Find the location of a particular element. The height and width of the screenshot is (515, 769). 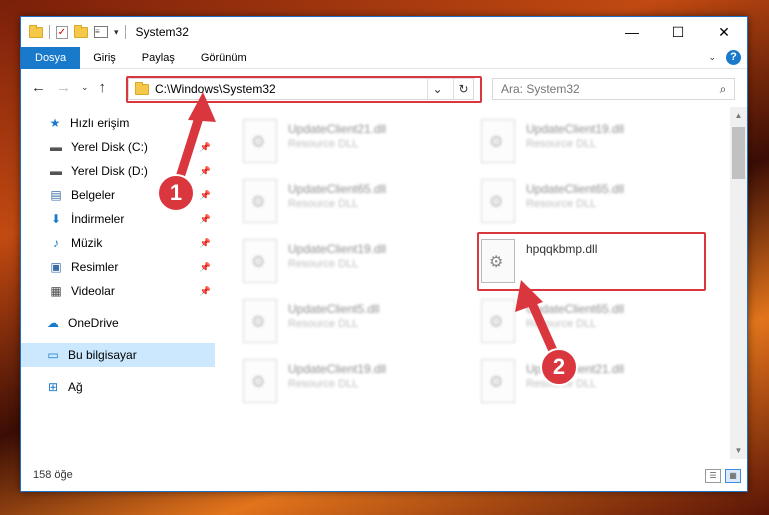

maximize-button: ☐ is located at coordinates (678, 32).